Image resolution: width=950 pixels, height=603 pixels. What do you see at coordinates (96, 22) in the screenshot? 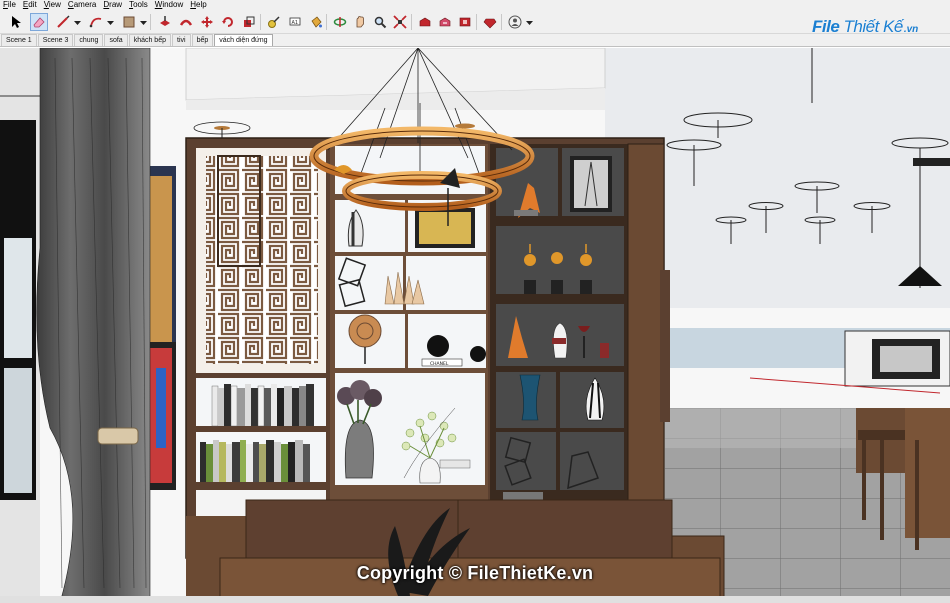
I see `arc-icon` at bounding box center [96, 22].